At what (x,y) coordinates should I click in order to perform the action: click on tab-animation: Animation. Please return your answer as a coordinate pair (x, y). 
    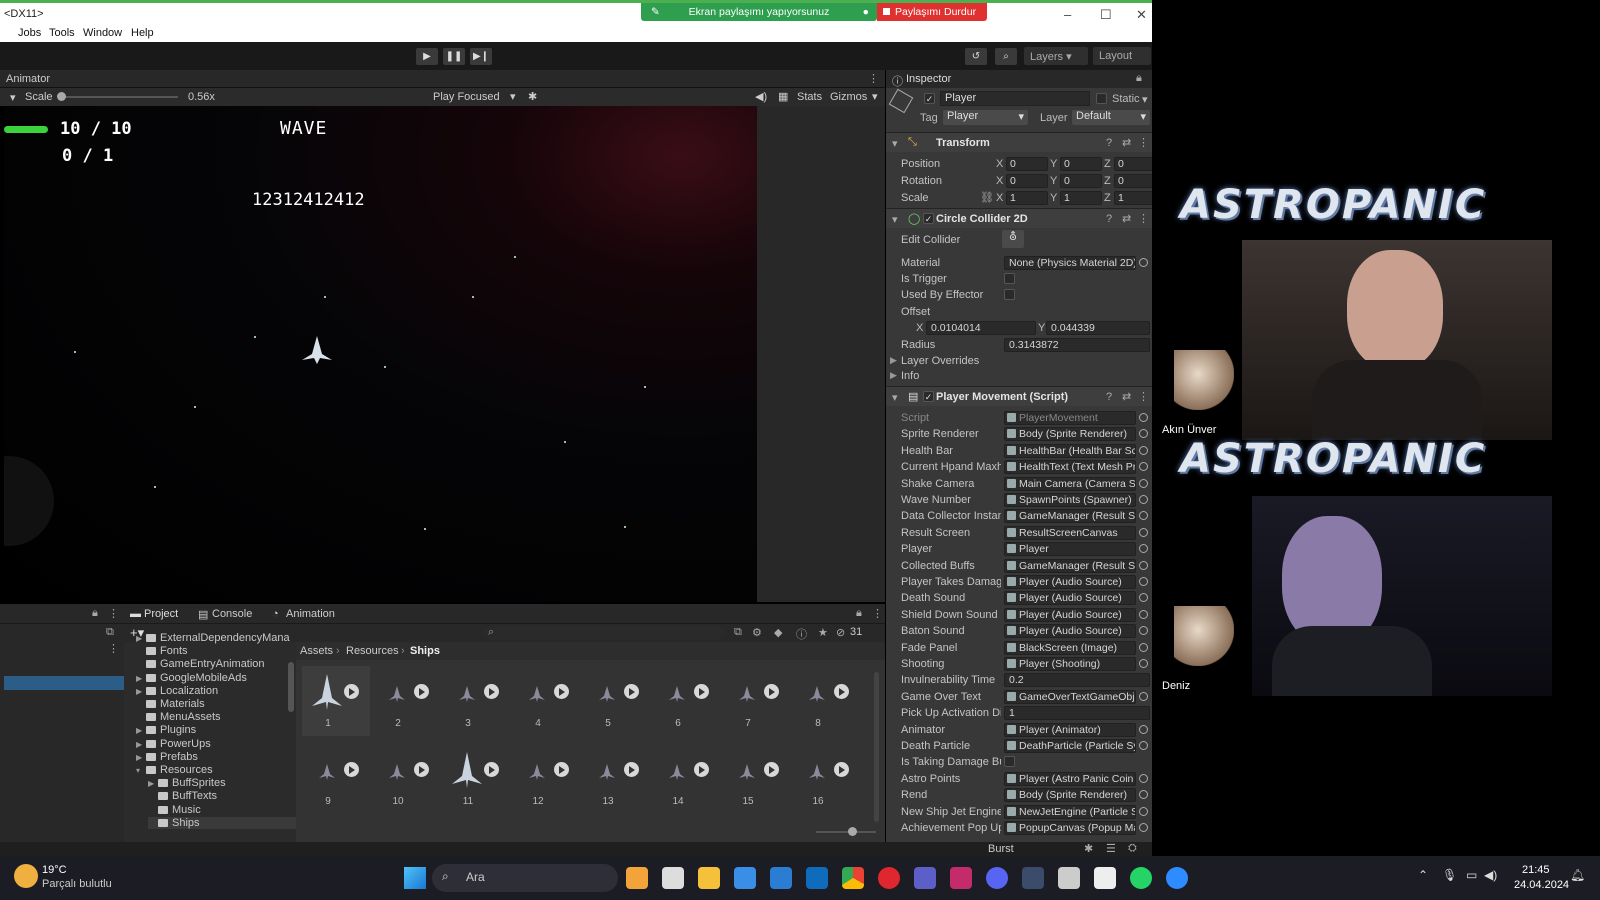
    Looking at the image, I should click on (310, 614).